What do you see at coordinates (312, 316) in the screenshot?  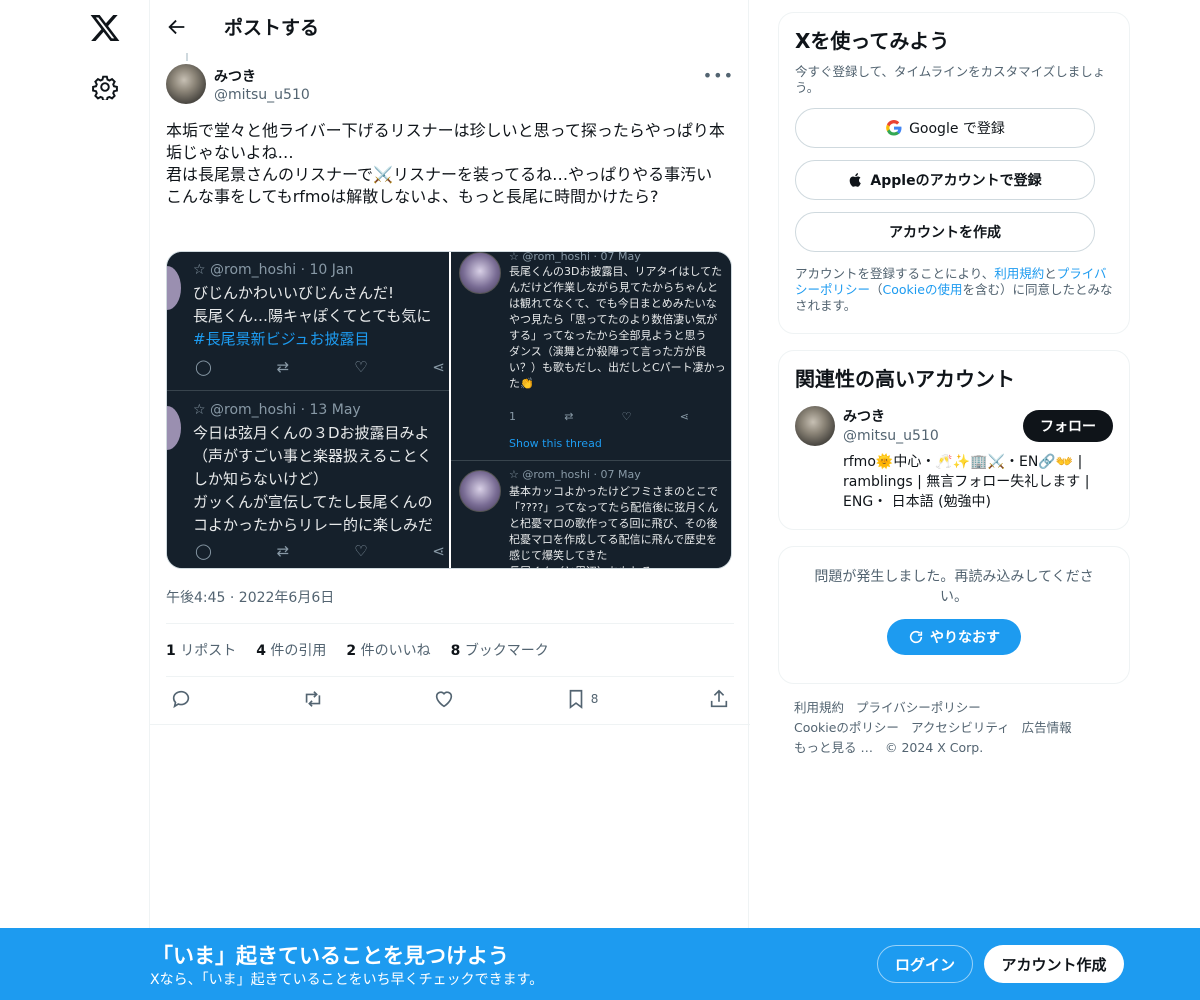 I see `embedded-text: 長尾くん…陽キャぽくてとても気に` at bounding box center [312, 316].